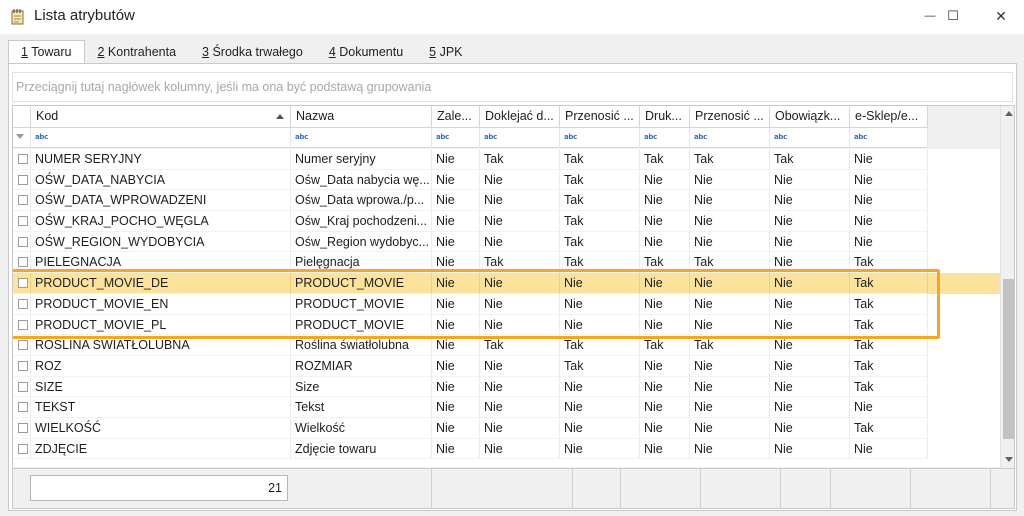  I want to click on filter-row-indicator, so click(22, 138).